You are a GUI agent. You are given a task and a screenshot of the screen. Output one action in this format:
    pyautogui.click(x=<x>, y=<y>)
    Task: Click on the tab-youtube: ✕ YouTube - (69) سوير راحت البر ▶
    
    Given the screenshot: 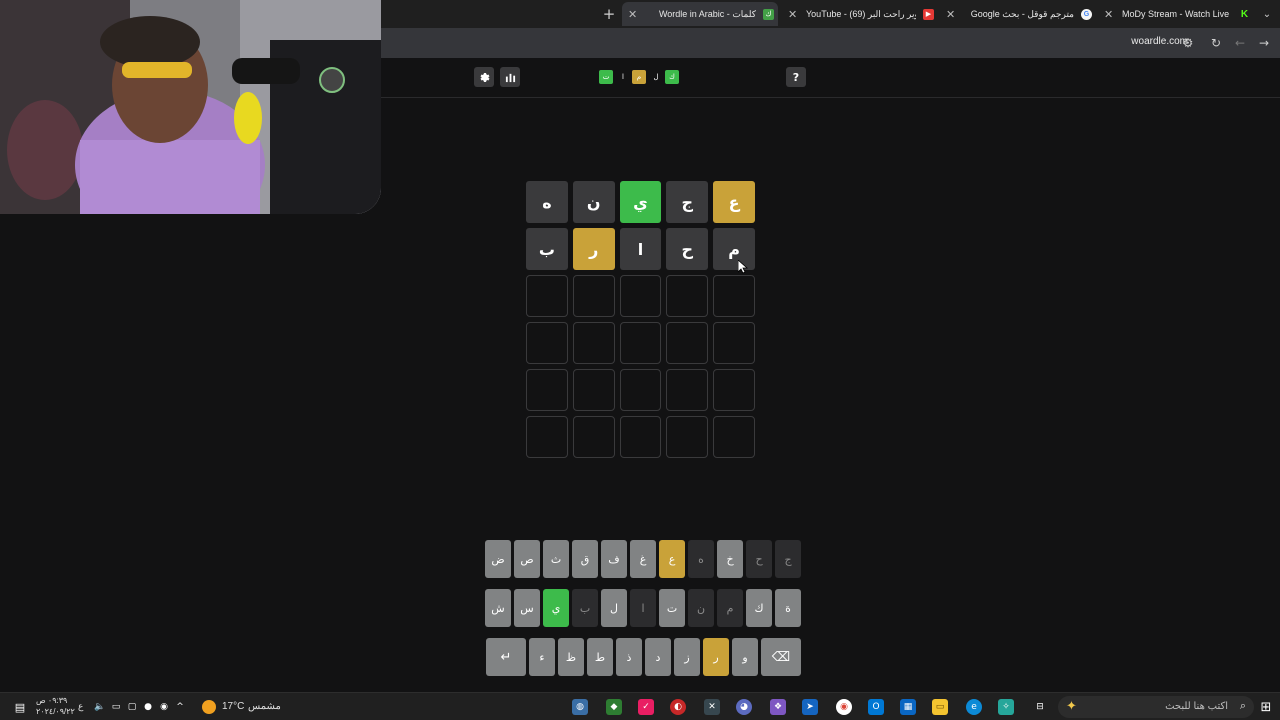 What is the action you would take?
    pyautogui.click(x=860, y=14)
    